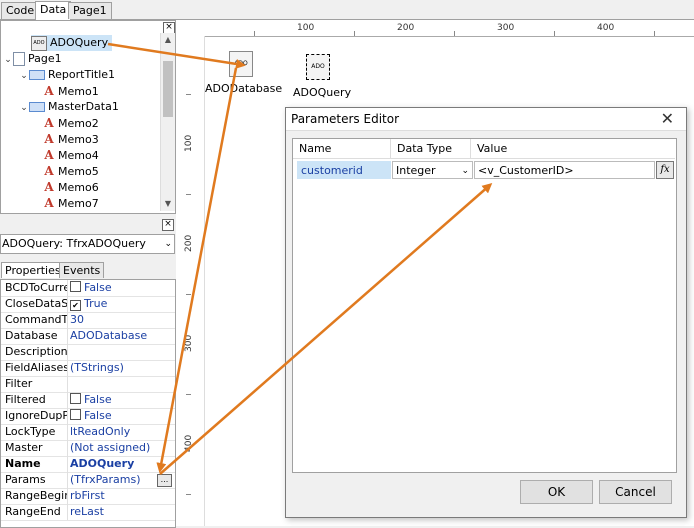  Describe the element at coordinates (190, 281) in the screenshot. I see `vertical-ruler: 100 200 300 400` at that location.